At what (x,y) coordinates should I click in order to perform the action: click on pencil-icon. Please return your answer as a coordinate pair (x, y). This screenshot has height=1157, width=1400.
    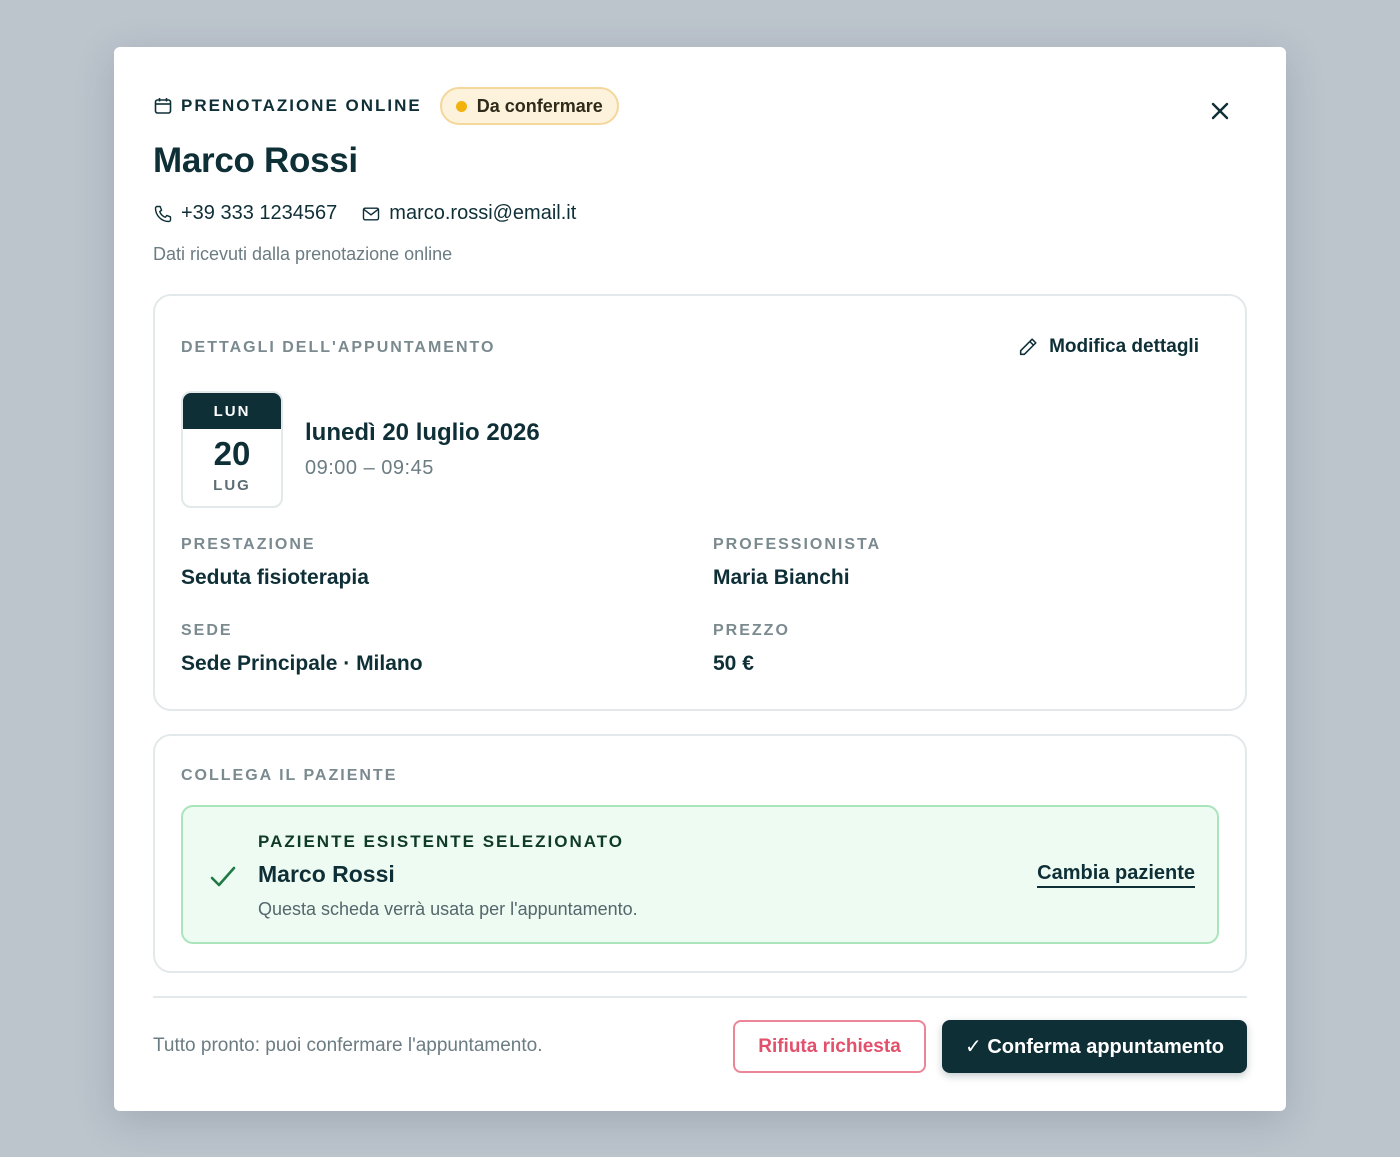
    Looking at the image, I should click on (1028, 347).